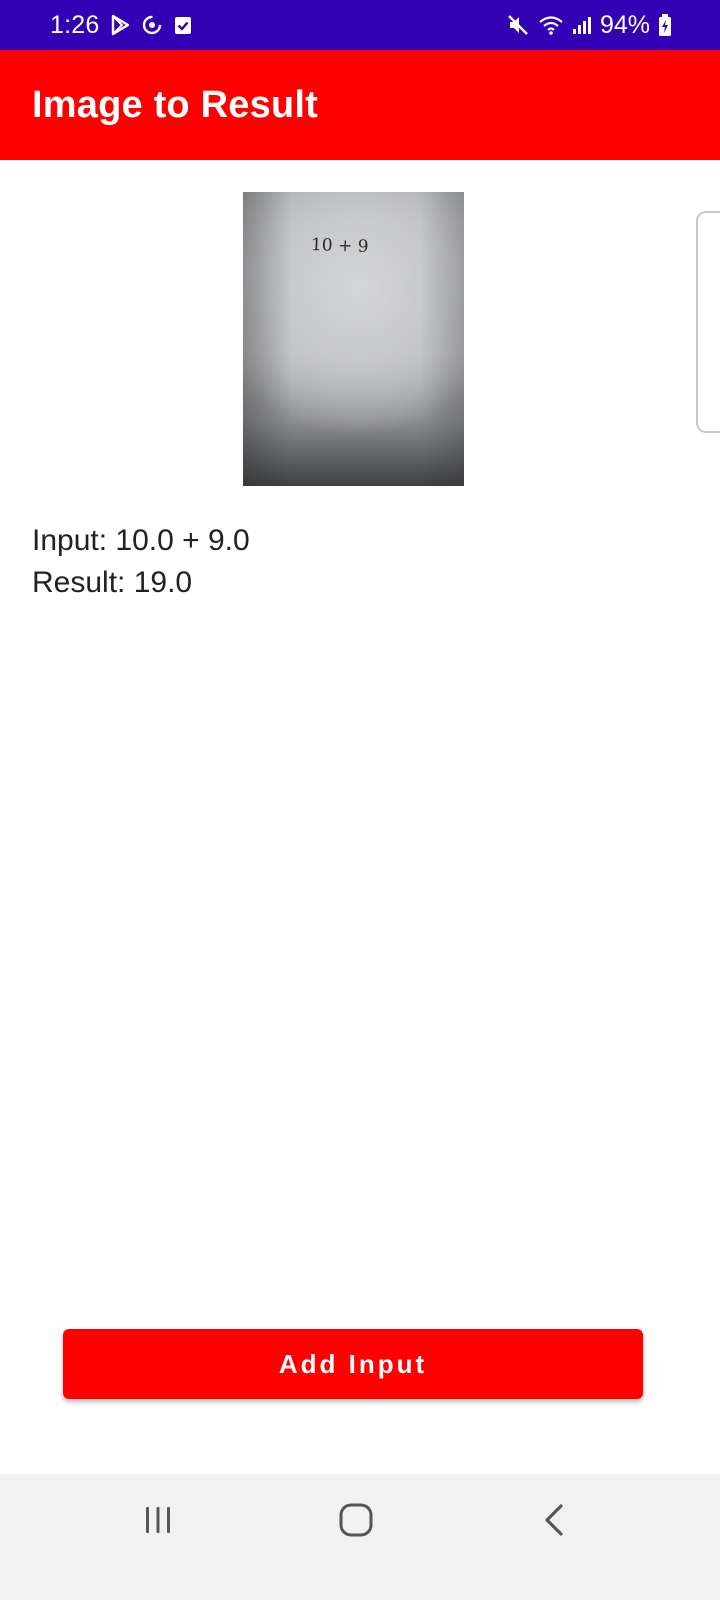 The height and width of the screenshot is (1600, 720). What do you see at coordinates (665, 25) in the screenshot?
I see `battery-charging-icon` at bounding box center [665, 25].